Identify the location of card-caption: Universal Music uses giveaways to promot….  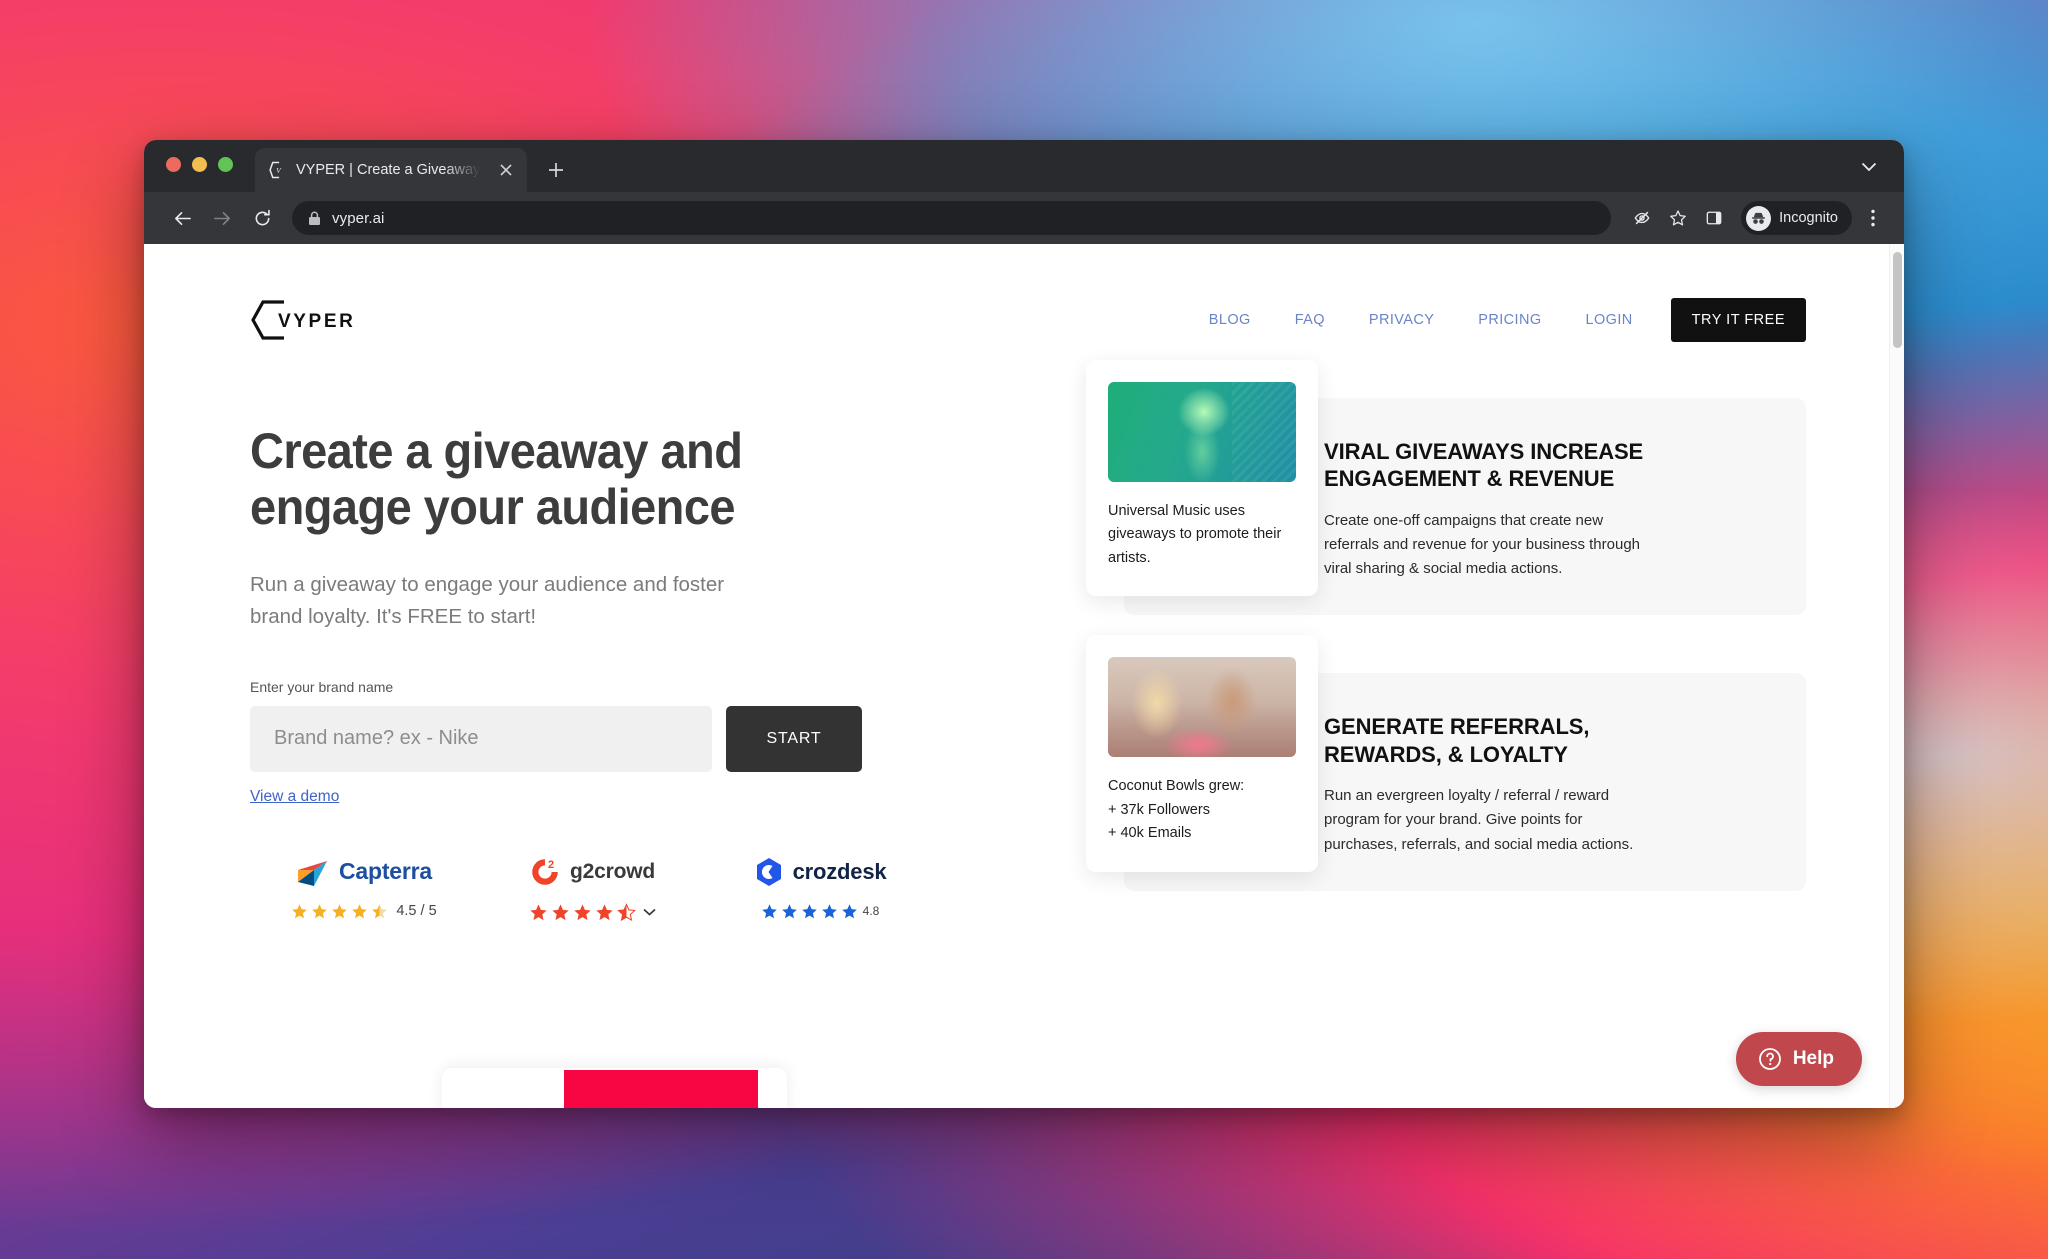
(1195, 534).